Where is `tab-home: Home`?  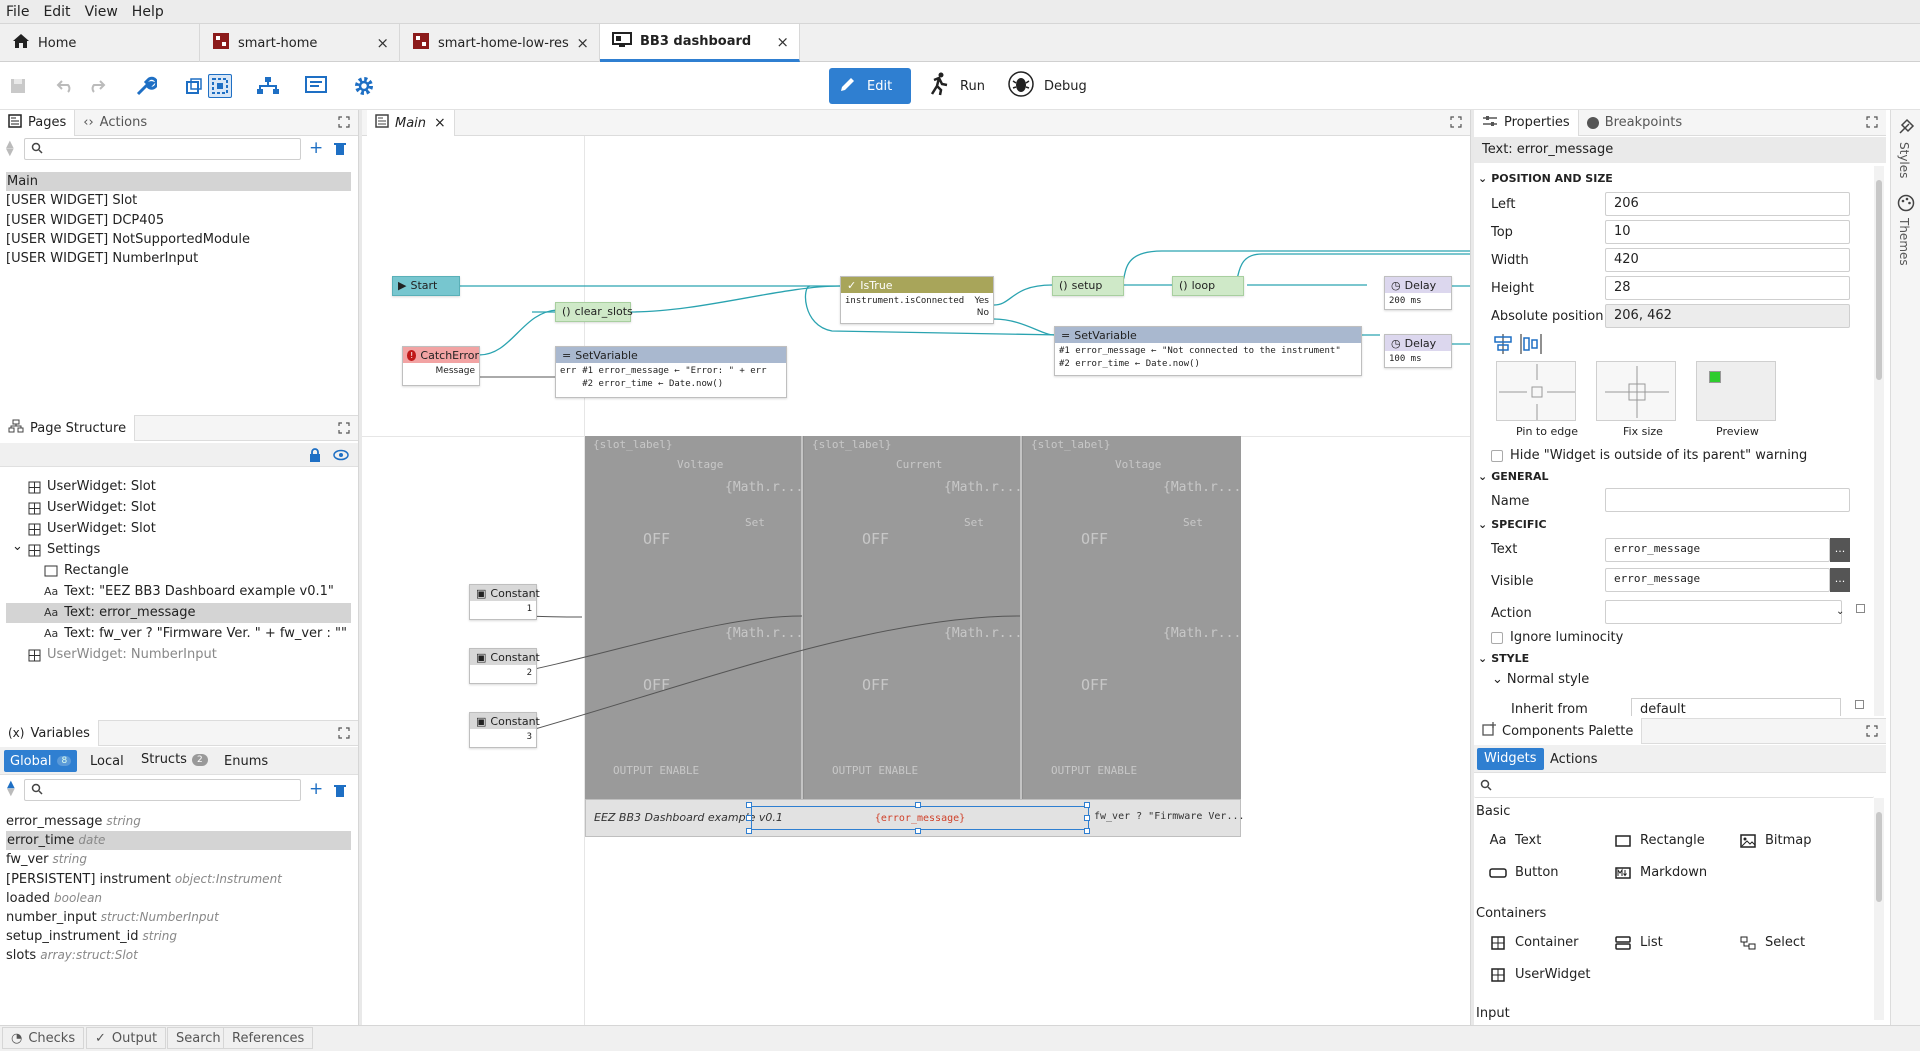
tab-home: Home is located at coordinates (100, 43).